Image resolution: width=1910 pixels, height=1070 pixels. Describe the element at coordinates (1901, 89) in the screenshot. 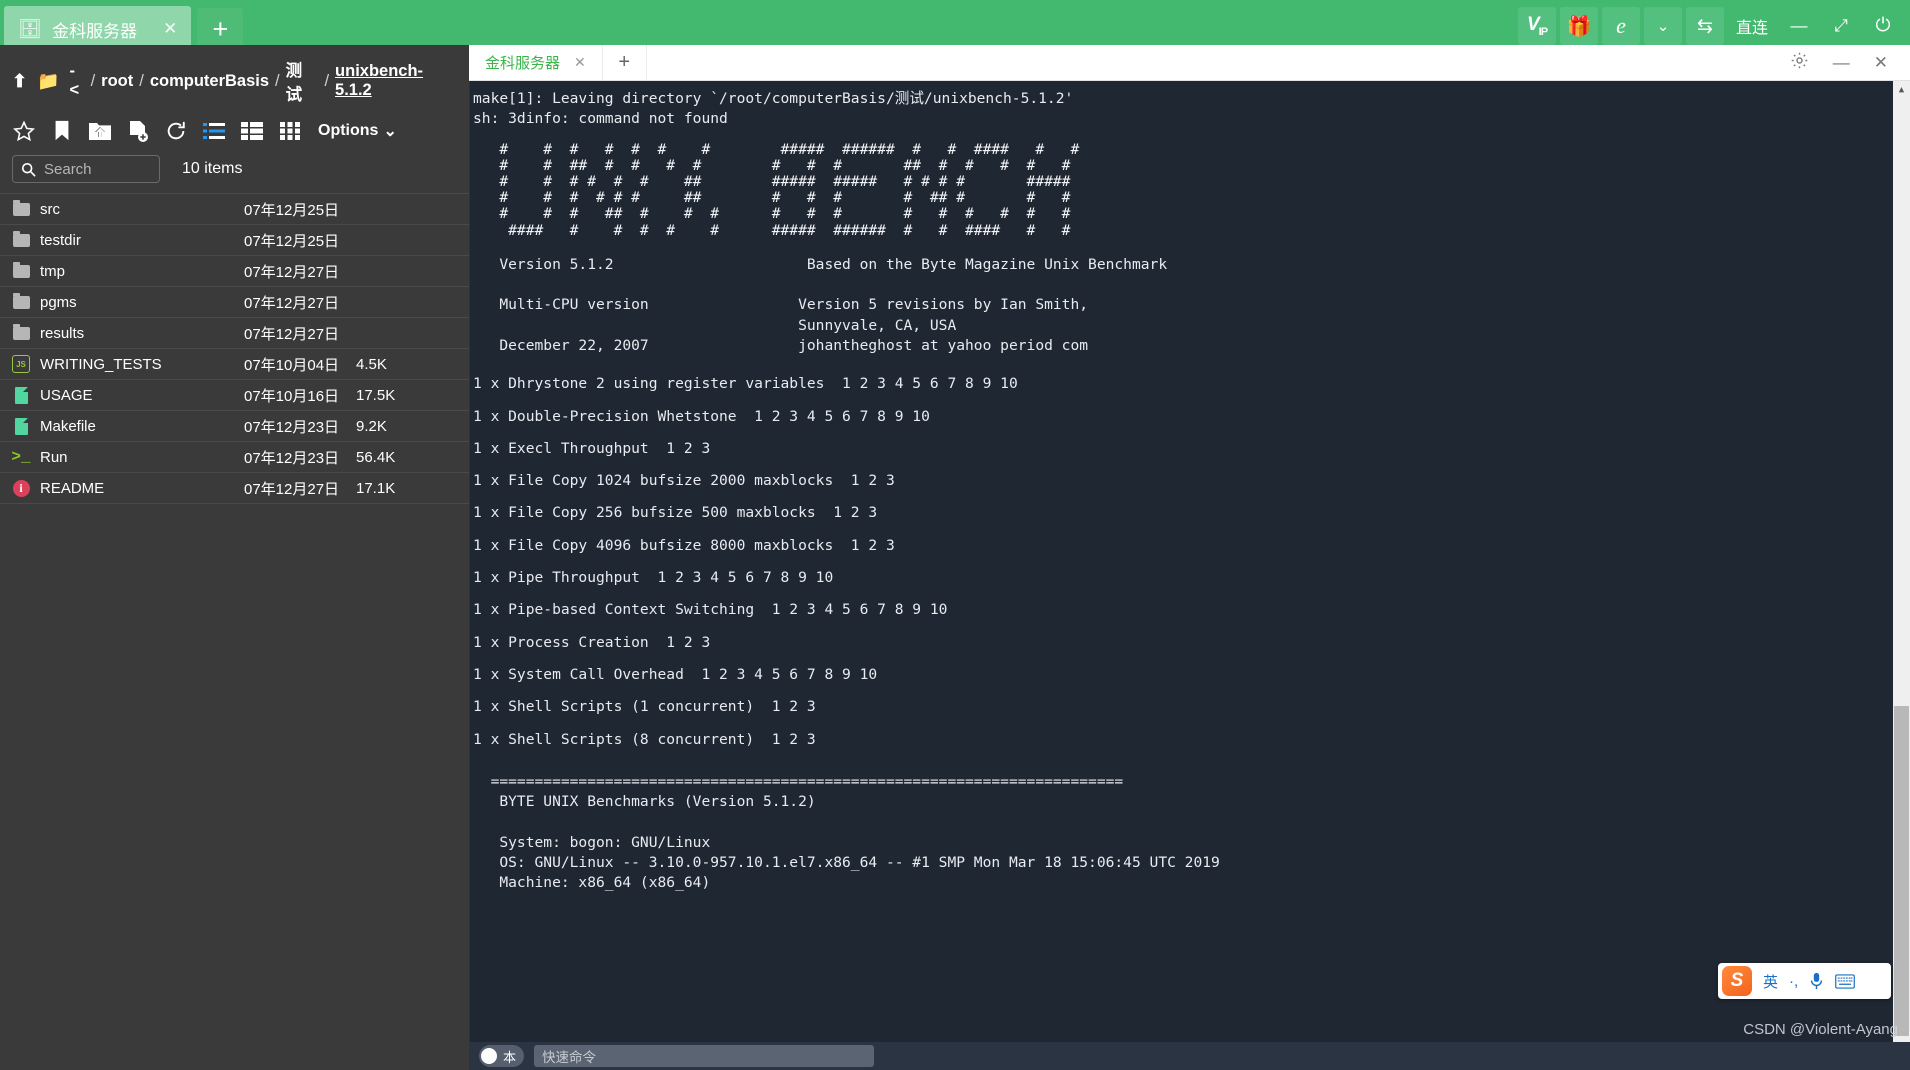

I see `scroll-up-arrow-icon: ▲` at that location.